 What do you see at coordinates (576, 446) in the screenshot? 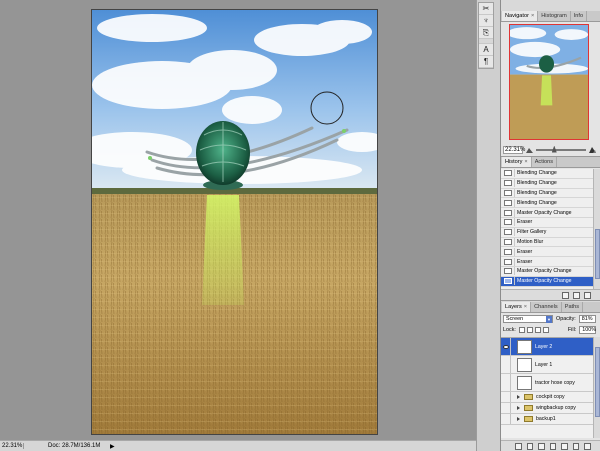
I see `new-layer-icon` at bounding box center [576, 446].